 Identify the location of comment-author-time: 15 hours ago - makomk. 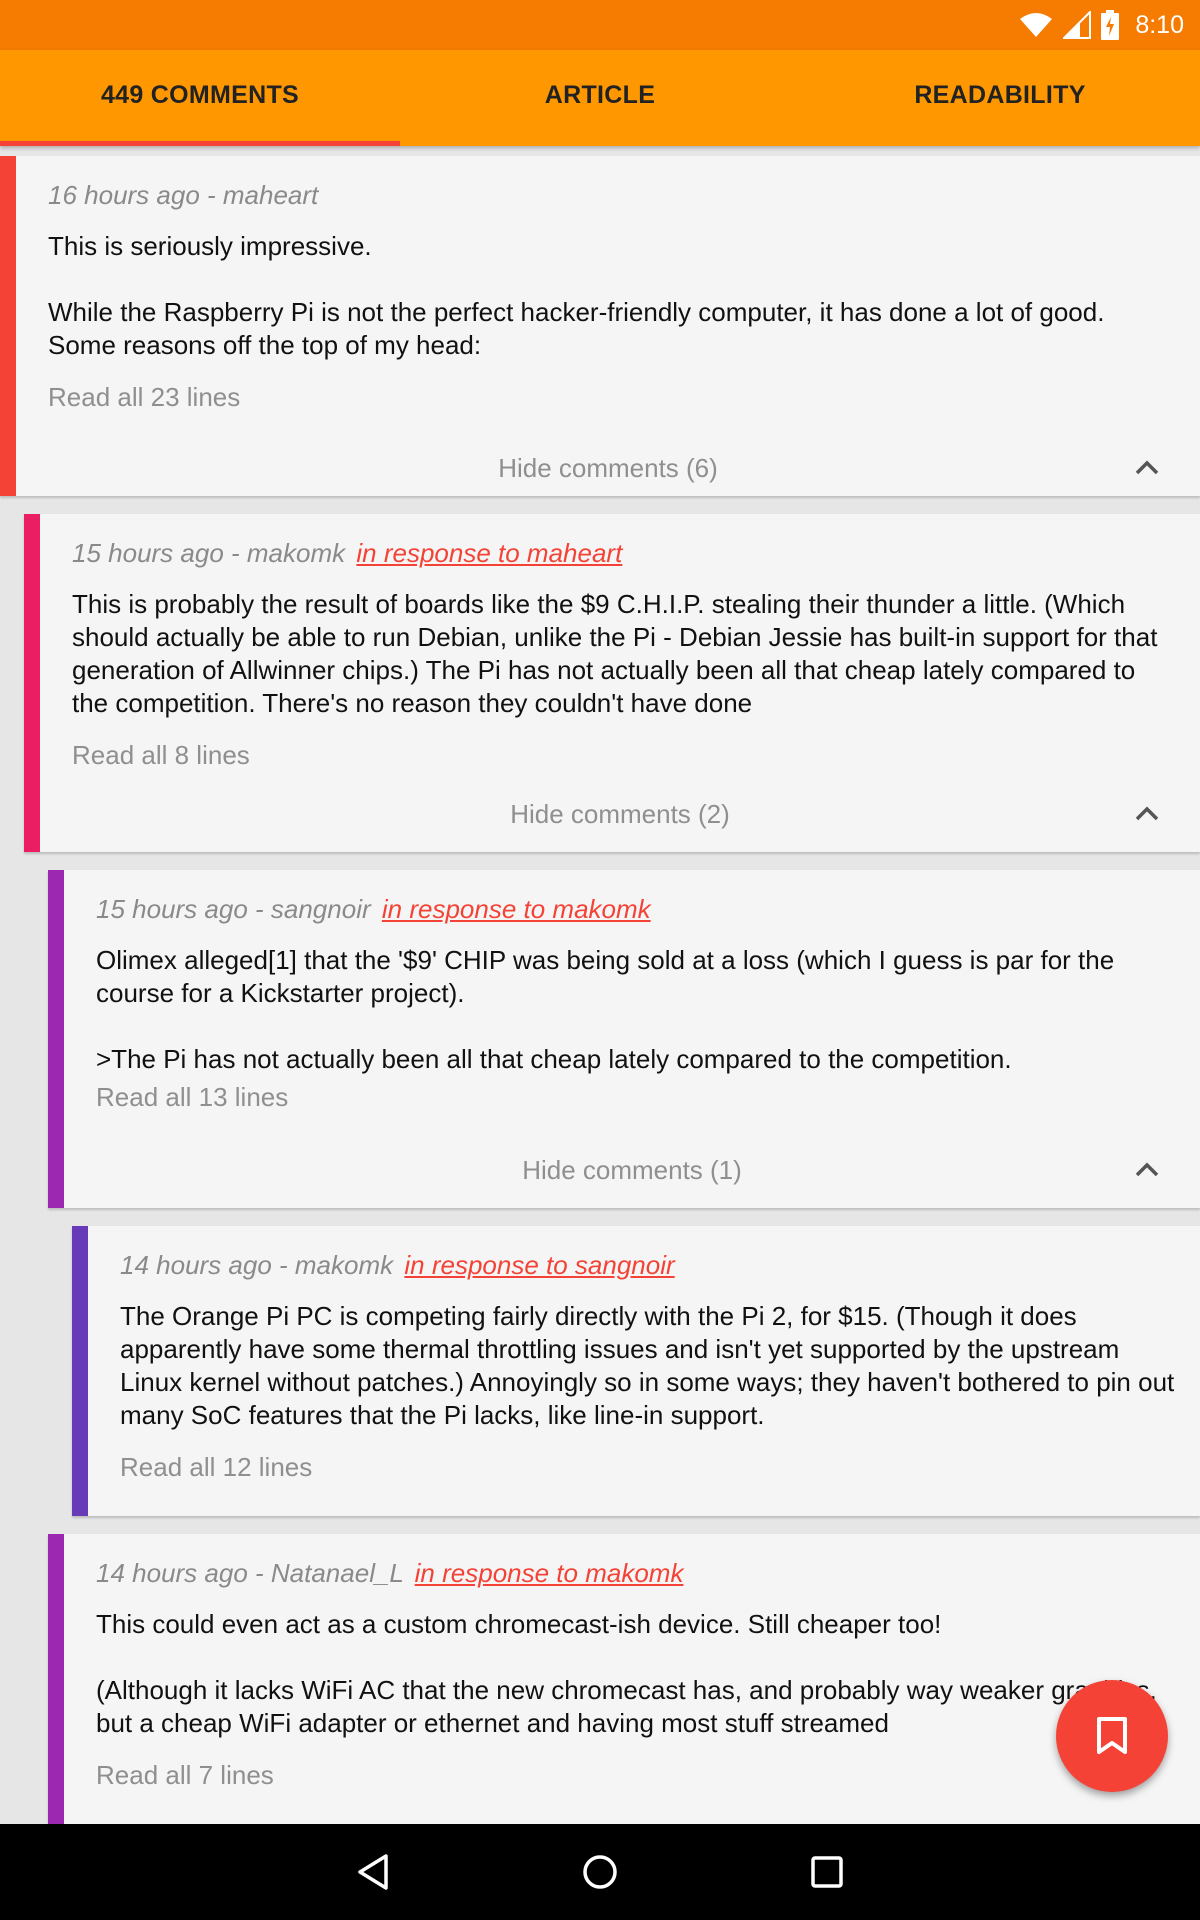
(209, 553).